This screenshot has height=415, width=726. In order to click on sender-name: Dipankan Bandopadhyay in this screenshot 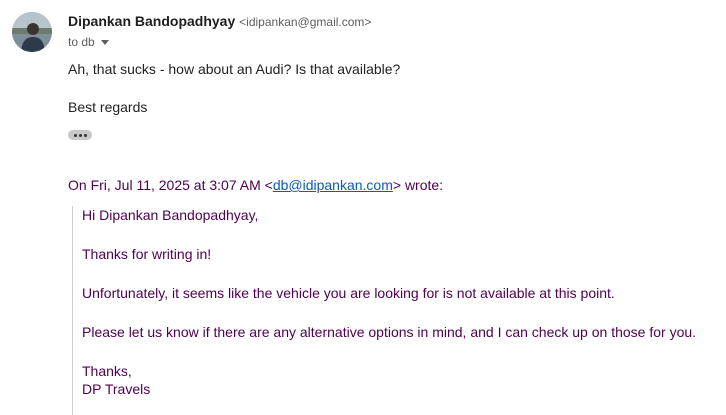, I will do `click(151, 21)`.